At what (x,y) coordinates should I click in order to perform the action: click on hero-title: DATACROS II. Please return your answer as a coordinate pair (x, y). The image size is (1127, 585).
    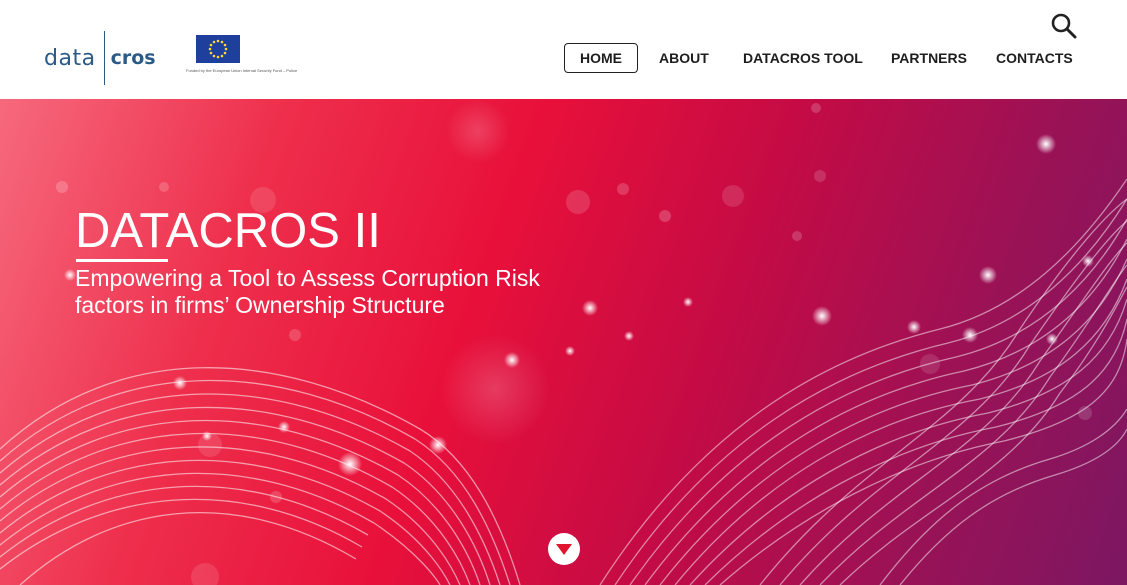
    Looking at the image, I should click on (228, 231).